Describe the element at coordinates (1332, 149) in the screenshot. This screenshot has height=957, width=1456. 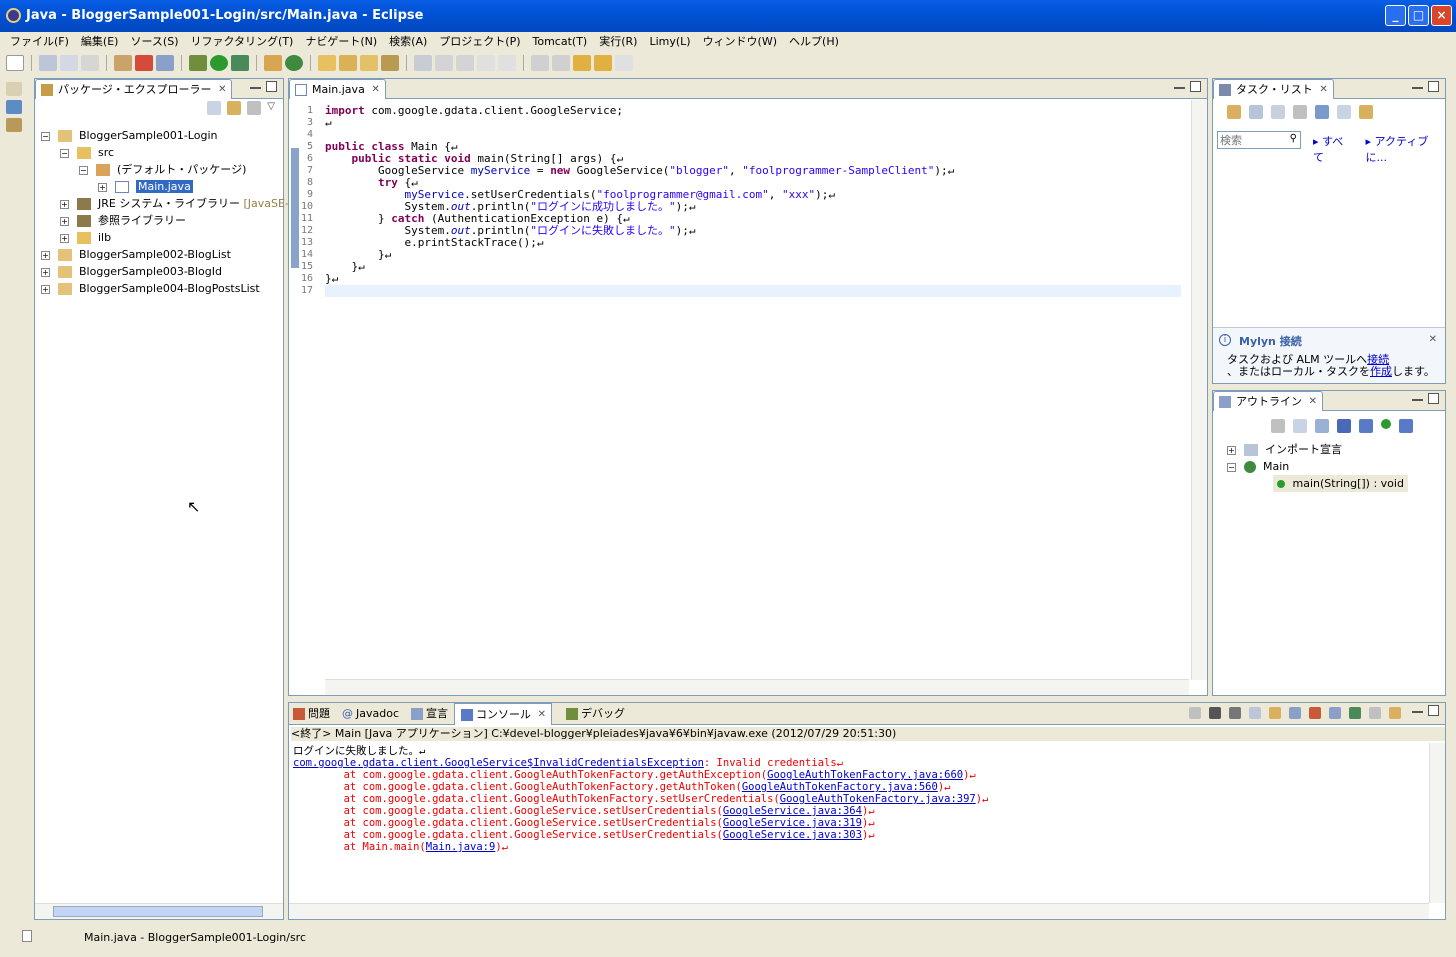
I see `task-all-link: ▸ すべて` at that location.